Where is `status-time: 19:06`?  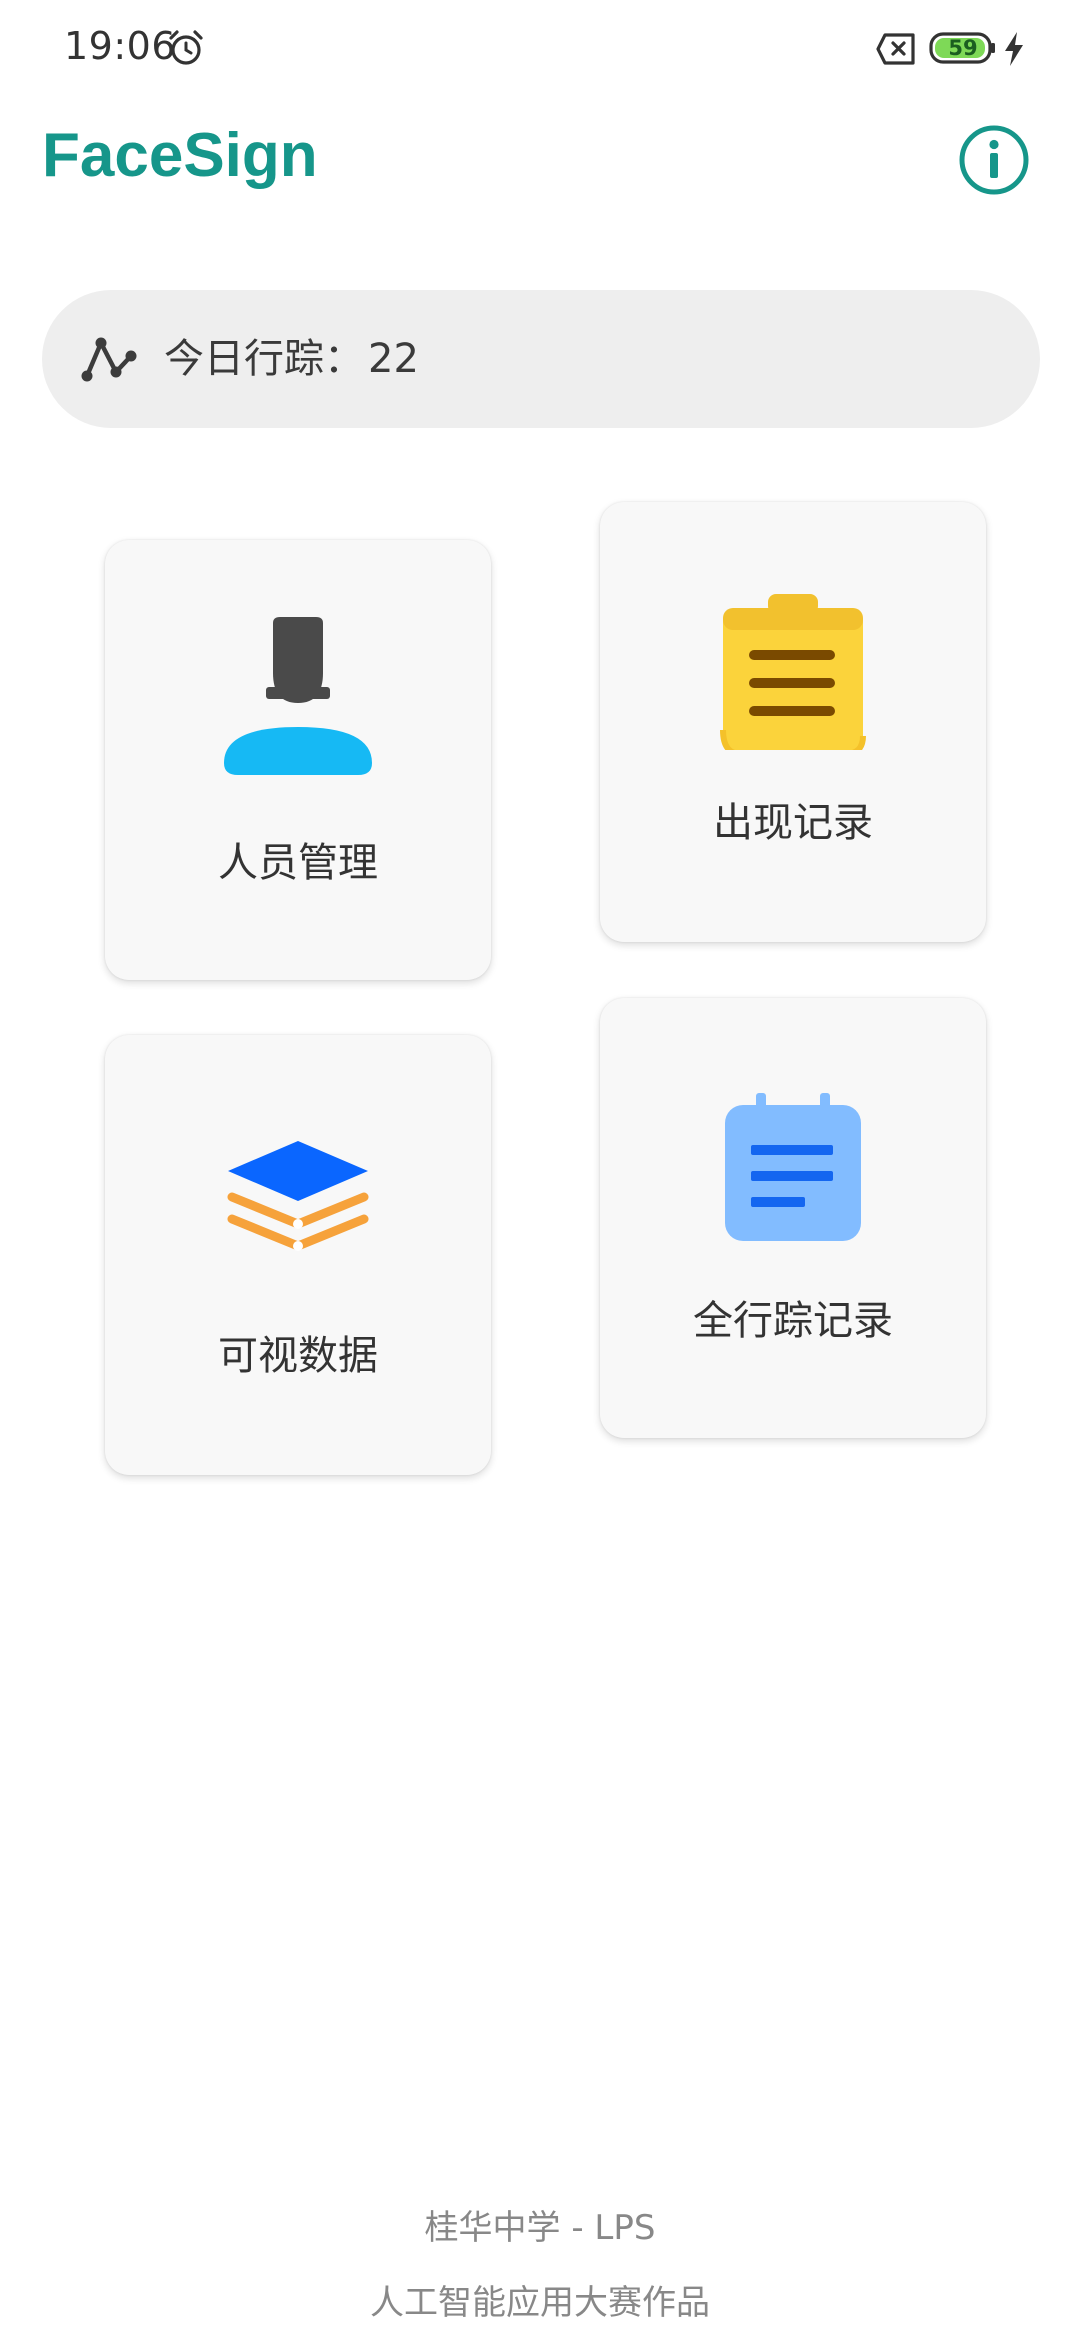 status-time: 19:06 is located at coordinates (120, 46).